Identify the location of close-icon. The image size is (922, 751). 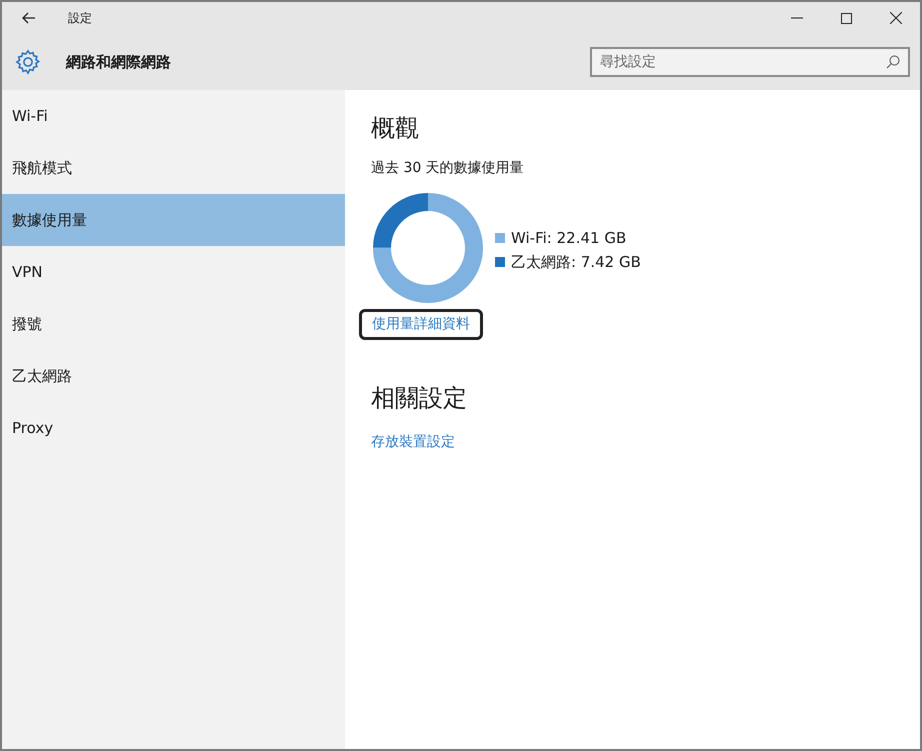
(896, 18).